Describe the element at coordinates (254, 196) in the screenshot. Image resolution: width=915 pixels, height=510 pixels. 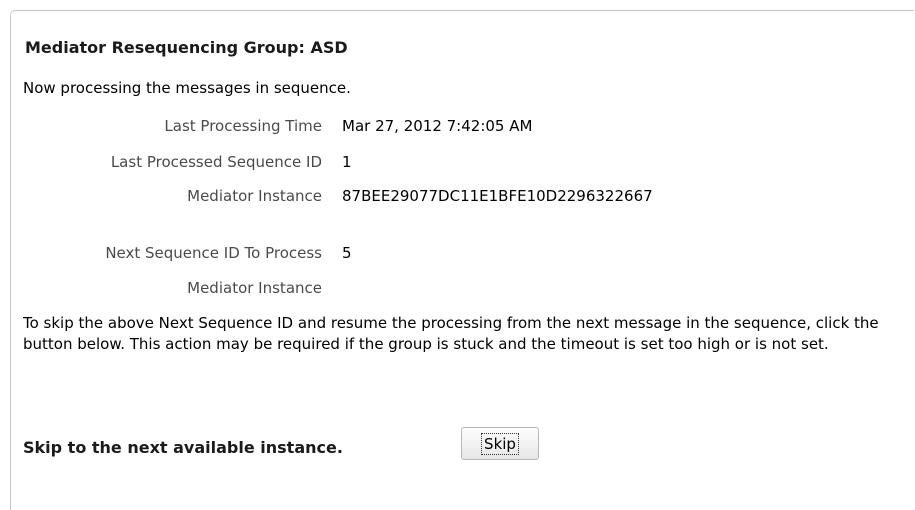
I see `detail-label: Mediator Instance` at that location.